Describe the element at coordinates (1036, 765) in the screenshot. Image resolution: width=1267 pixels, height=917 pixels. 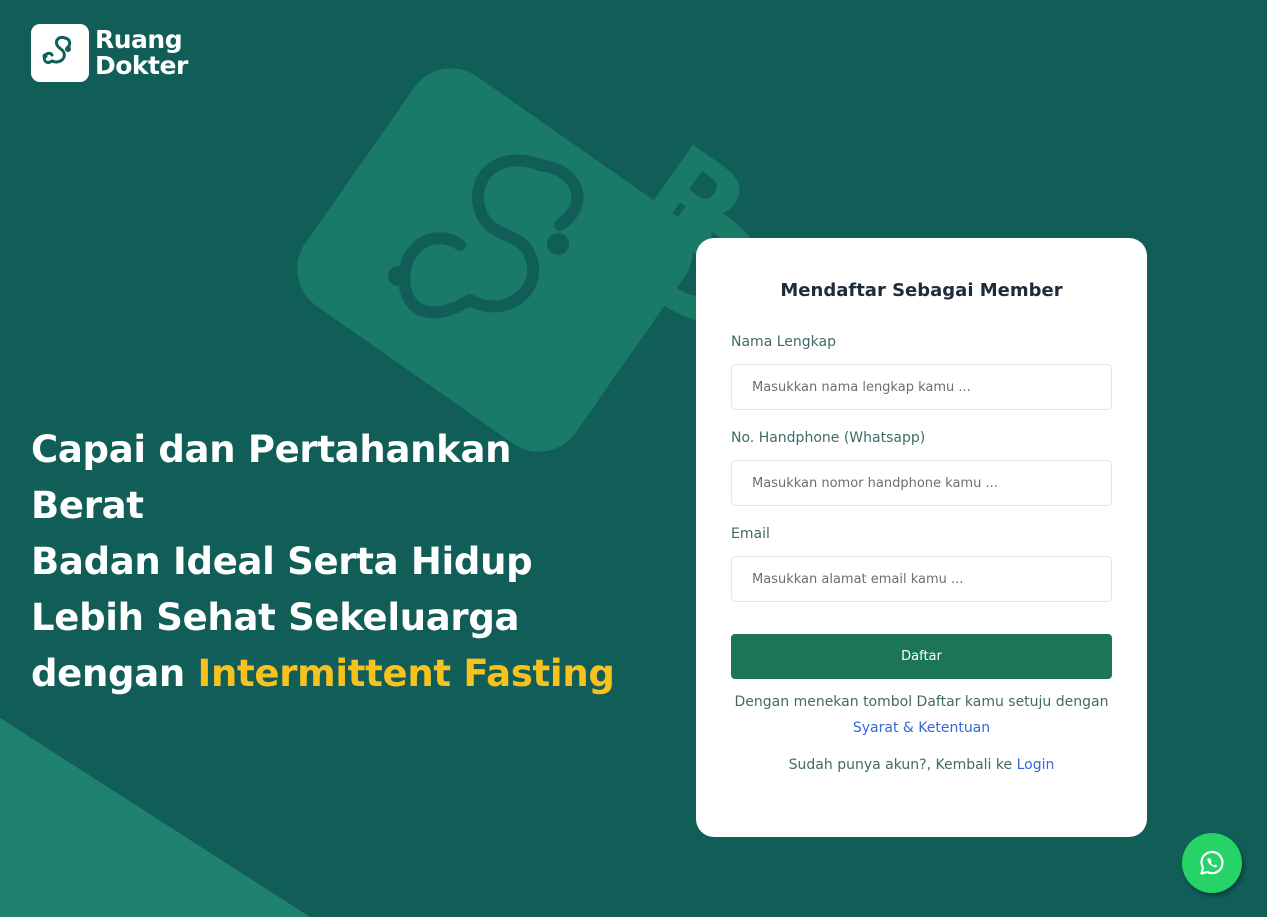
I see `login-link: Login` at that location.